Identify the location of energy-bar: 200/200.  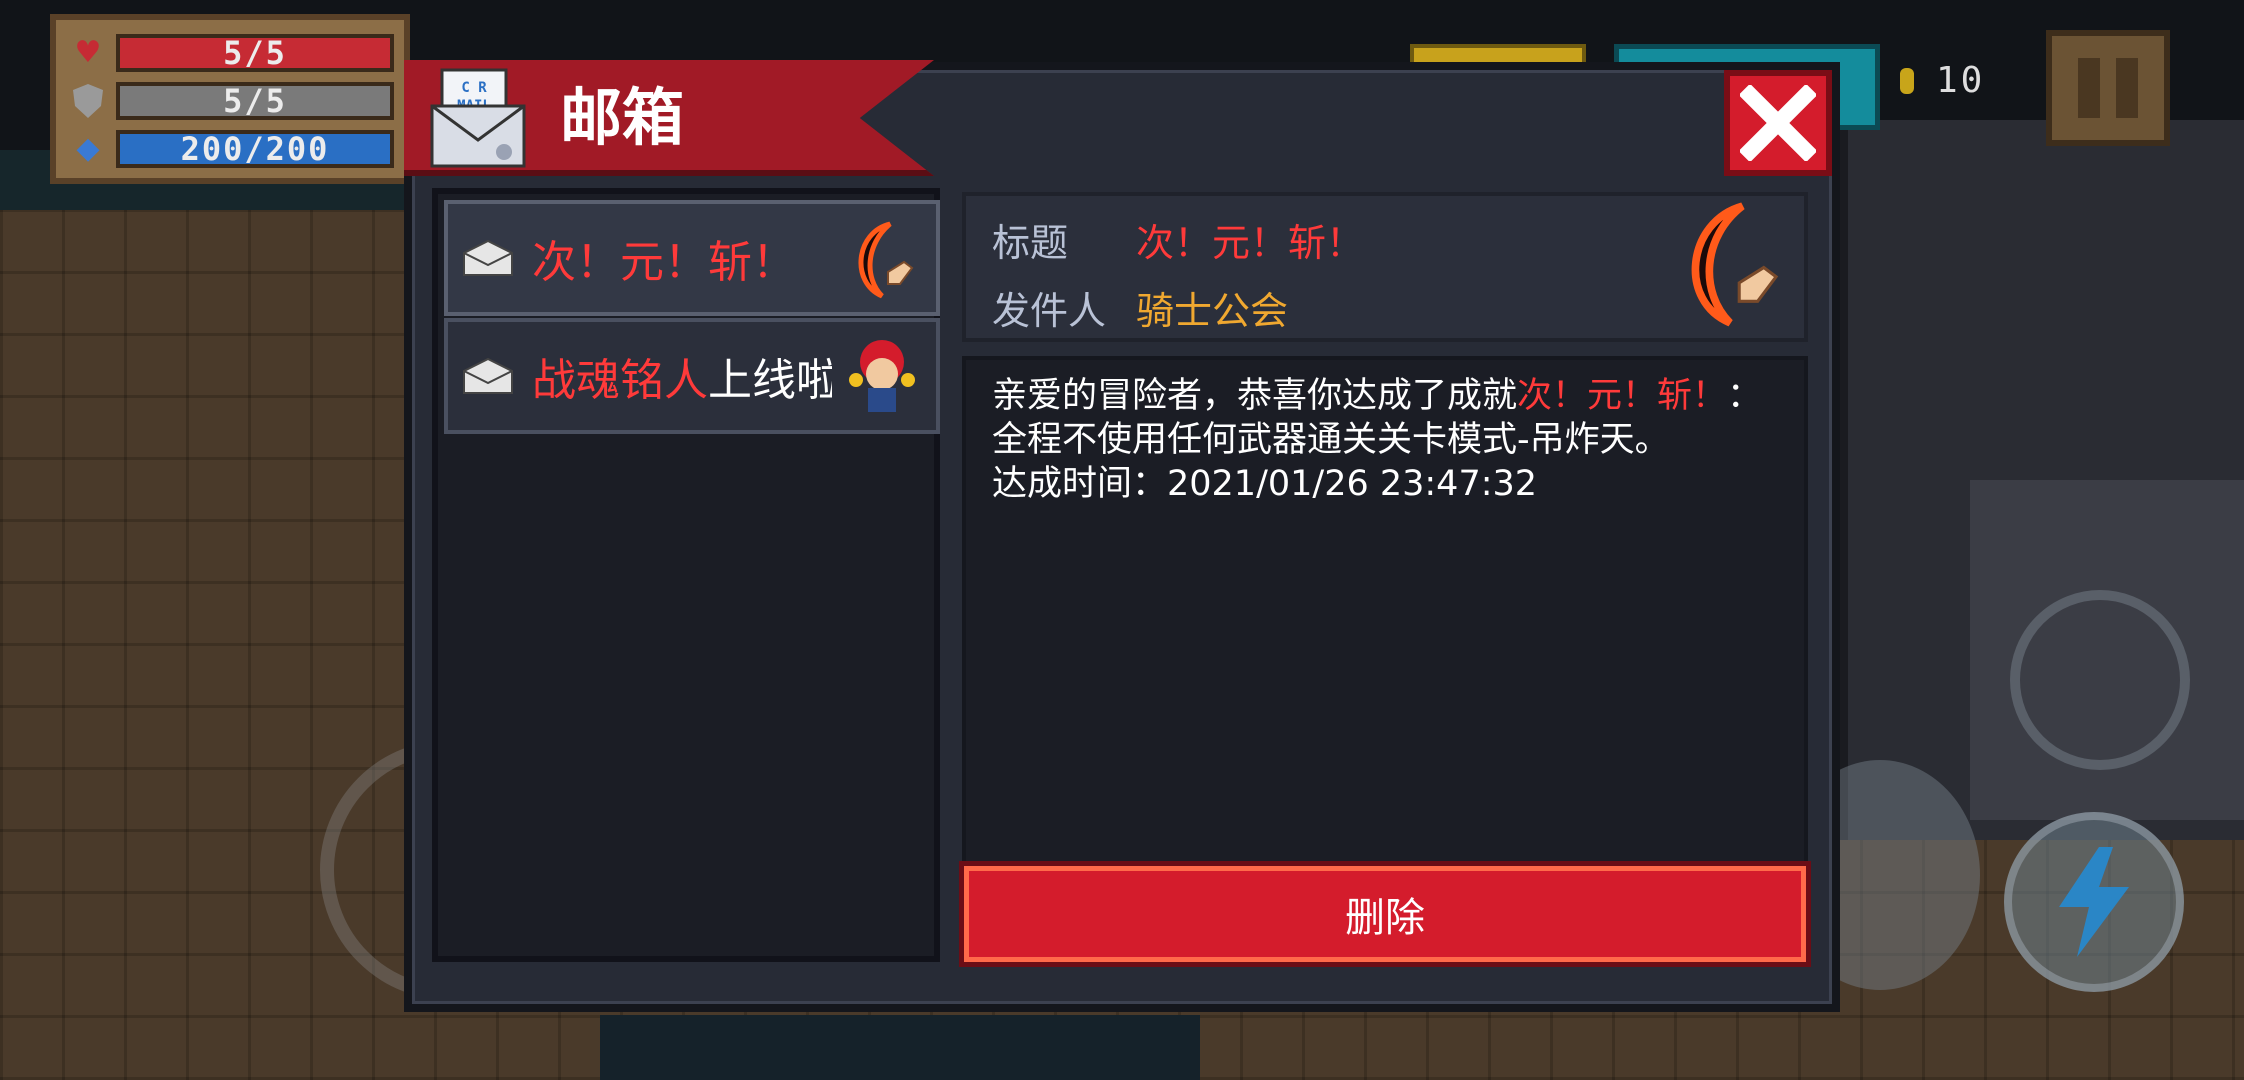
(255, 149).